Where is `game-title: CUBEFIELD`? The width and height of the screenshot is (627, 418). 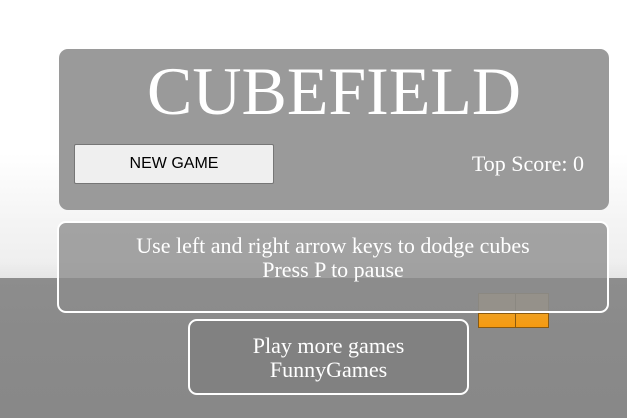
game-title: CUBEFIELD is located at coordinates (334, 91).